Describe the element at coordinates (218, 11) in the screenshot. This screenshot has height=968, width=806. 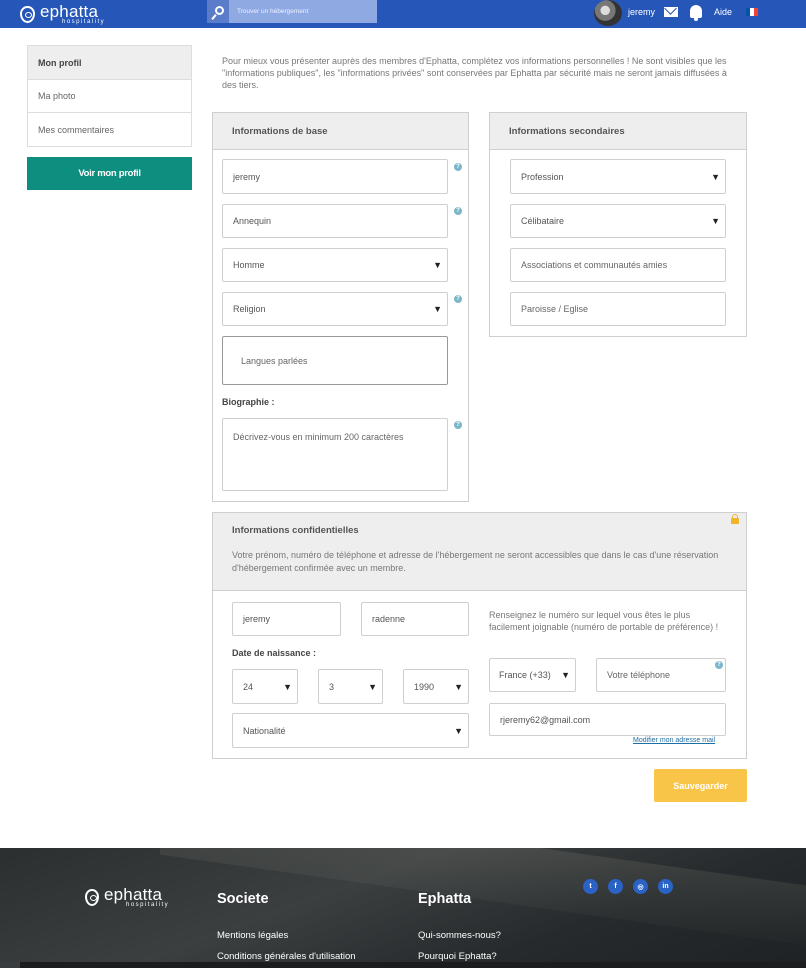
I see `search-icon` at that location.